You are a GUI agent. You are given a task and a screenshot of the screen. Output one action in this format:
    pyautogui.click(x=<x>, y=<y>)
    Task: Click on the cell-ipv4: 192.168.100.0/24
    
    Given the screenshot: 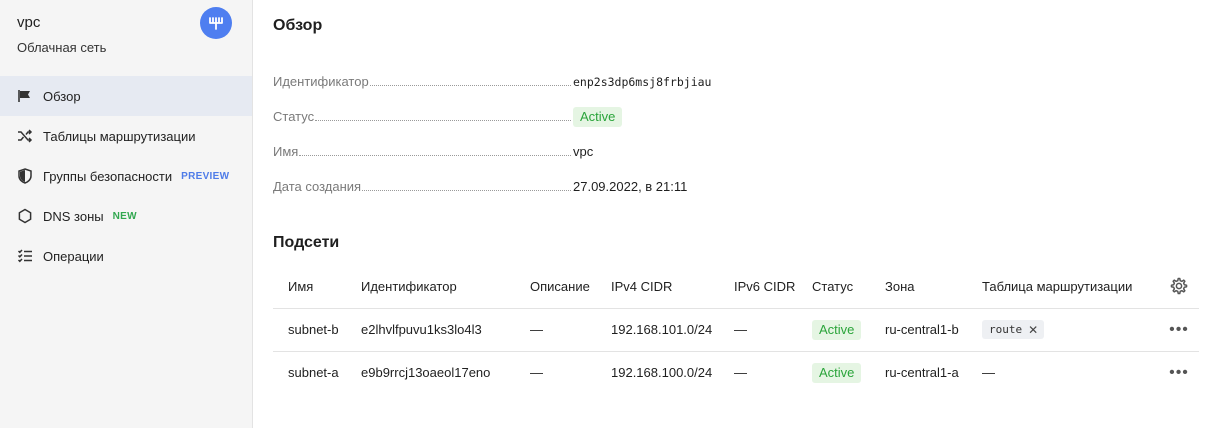 What is the action you would take?
    pyautogui.click(x=662, y=373)
    